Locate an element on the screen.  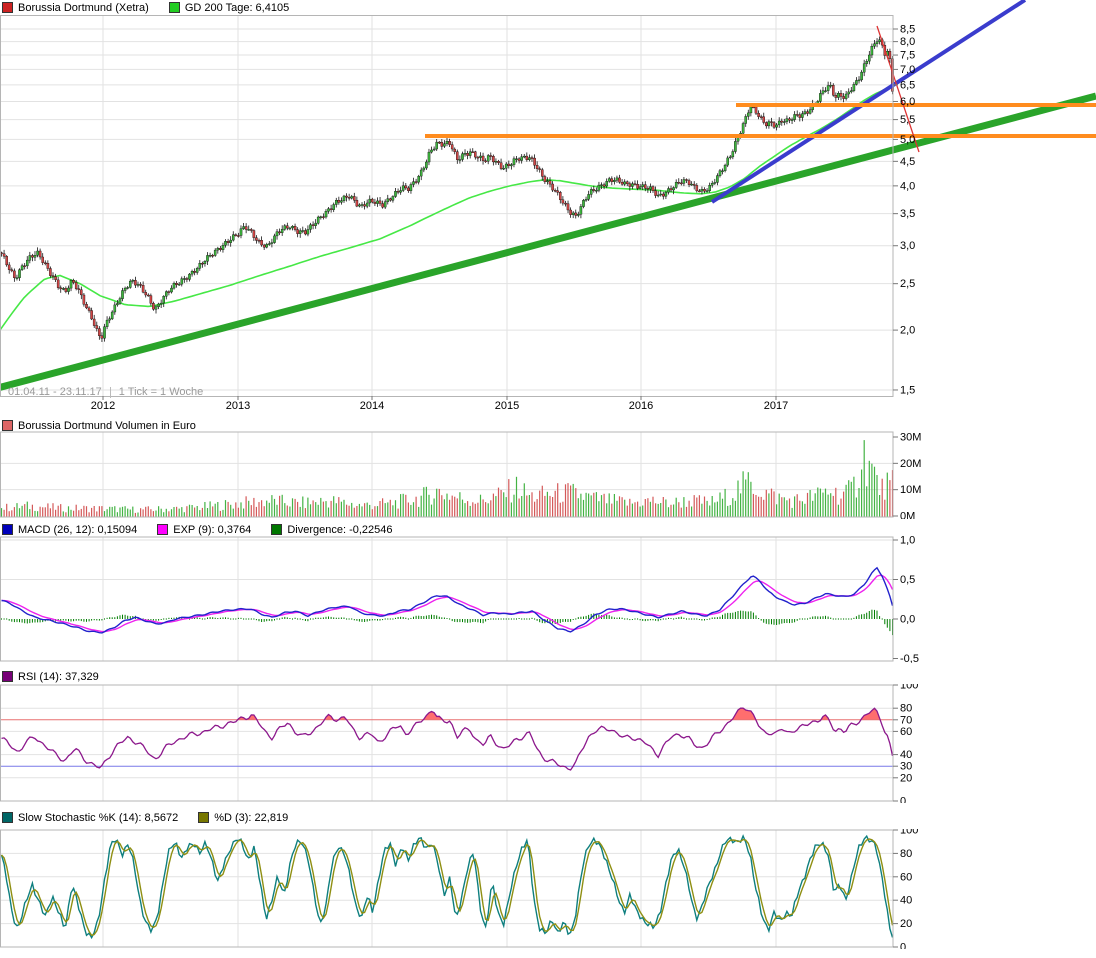
svg-text: 2016 is located at coordinates (641, 406).